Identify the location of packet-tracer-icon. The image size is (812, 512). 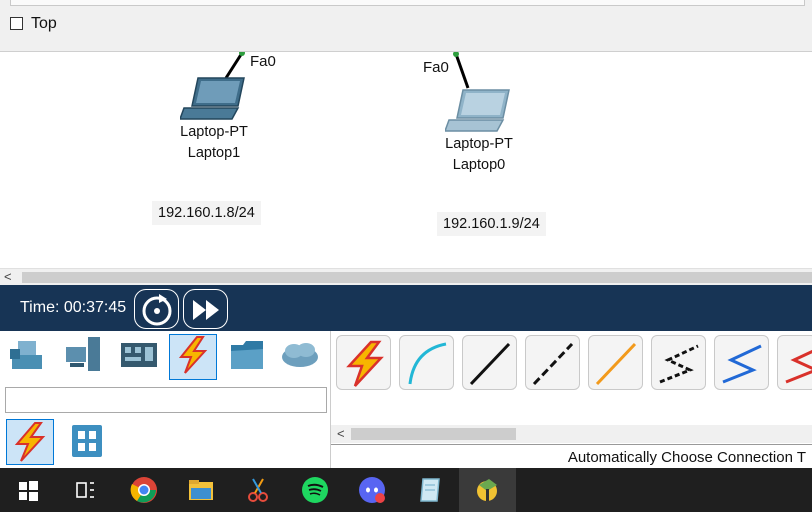
(488, 490).